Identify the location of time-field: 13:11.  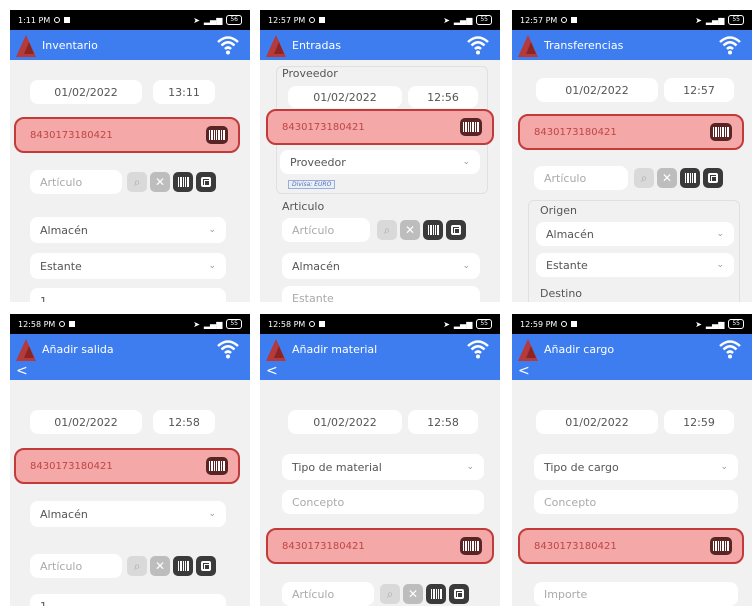
(184, 92).